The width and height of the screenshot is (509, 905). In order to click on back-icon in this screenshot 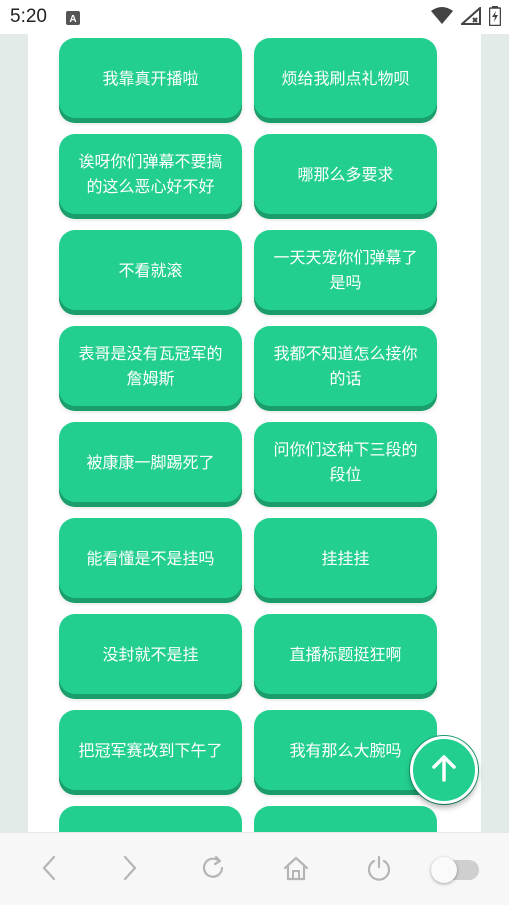, I will do `click(49, 870)`.